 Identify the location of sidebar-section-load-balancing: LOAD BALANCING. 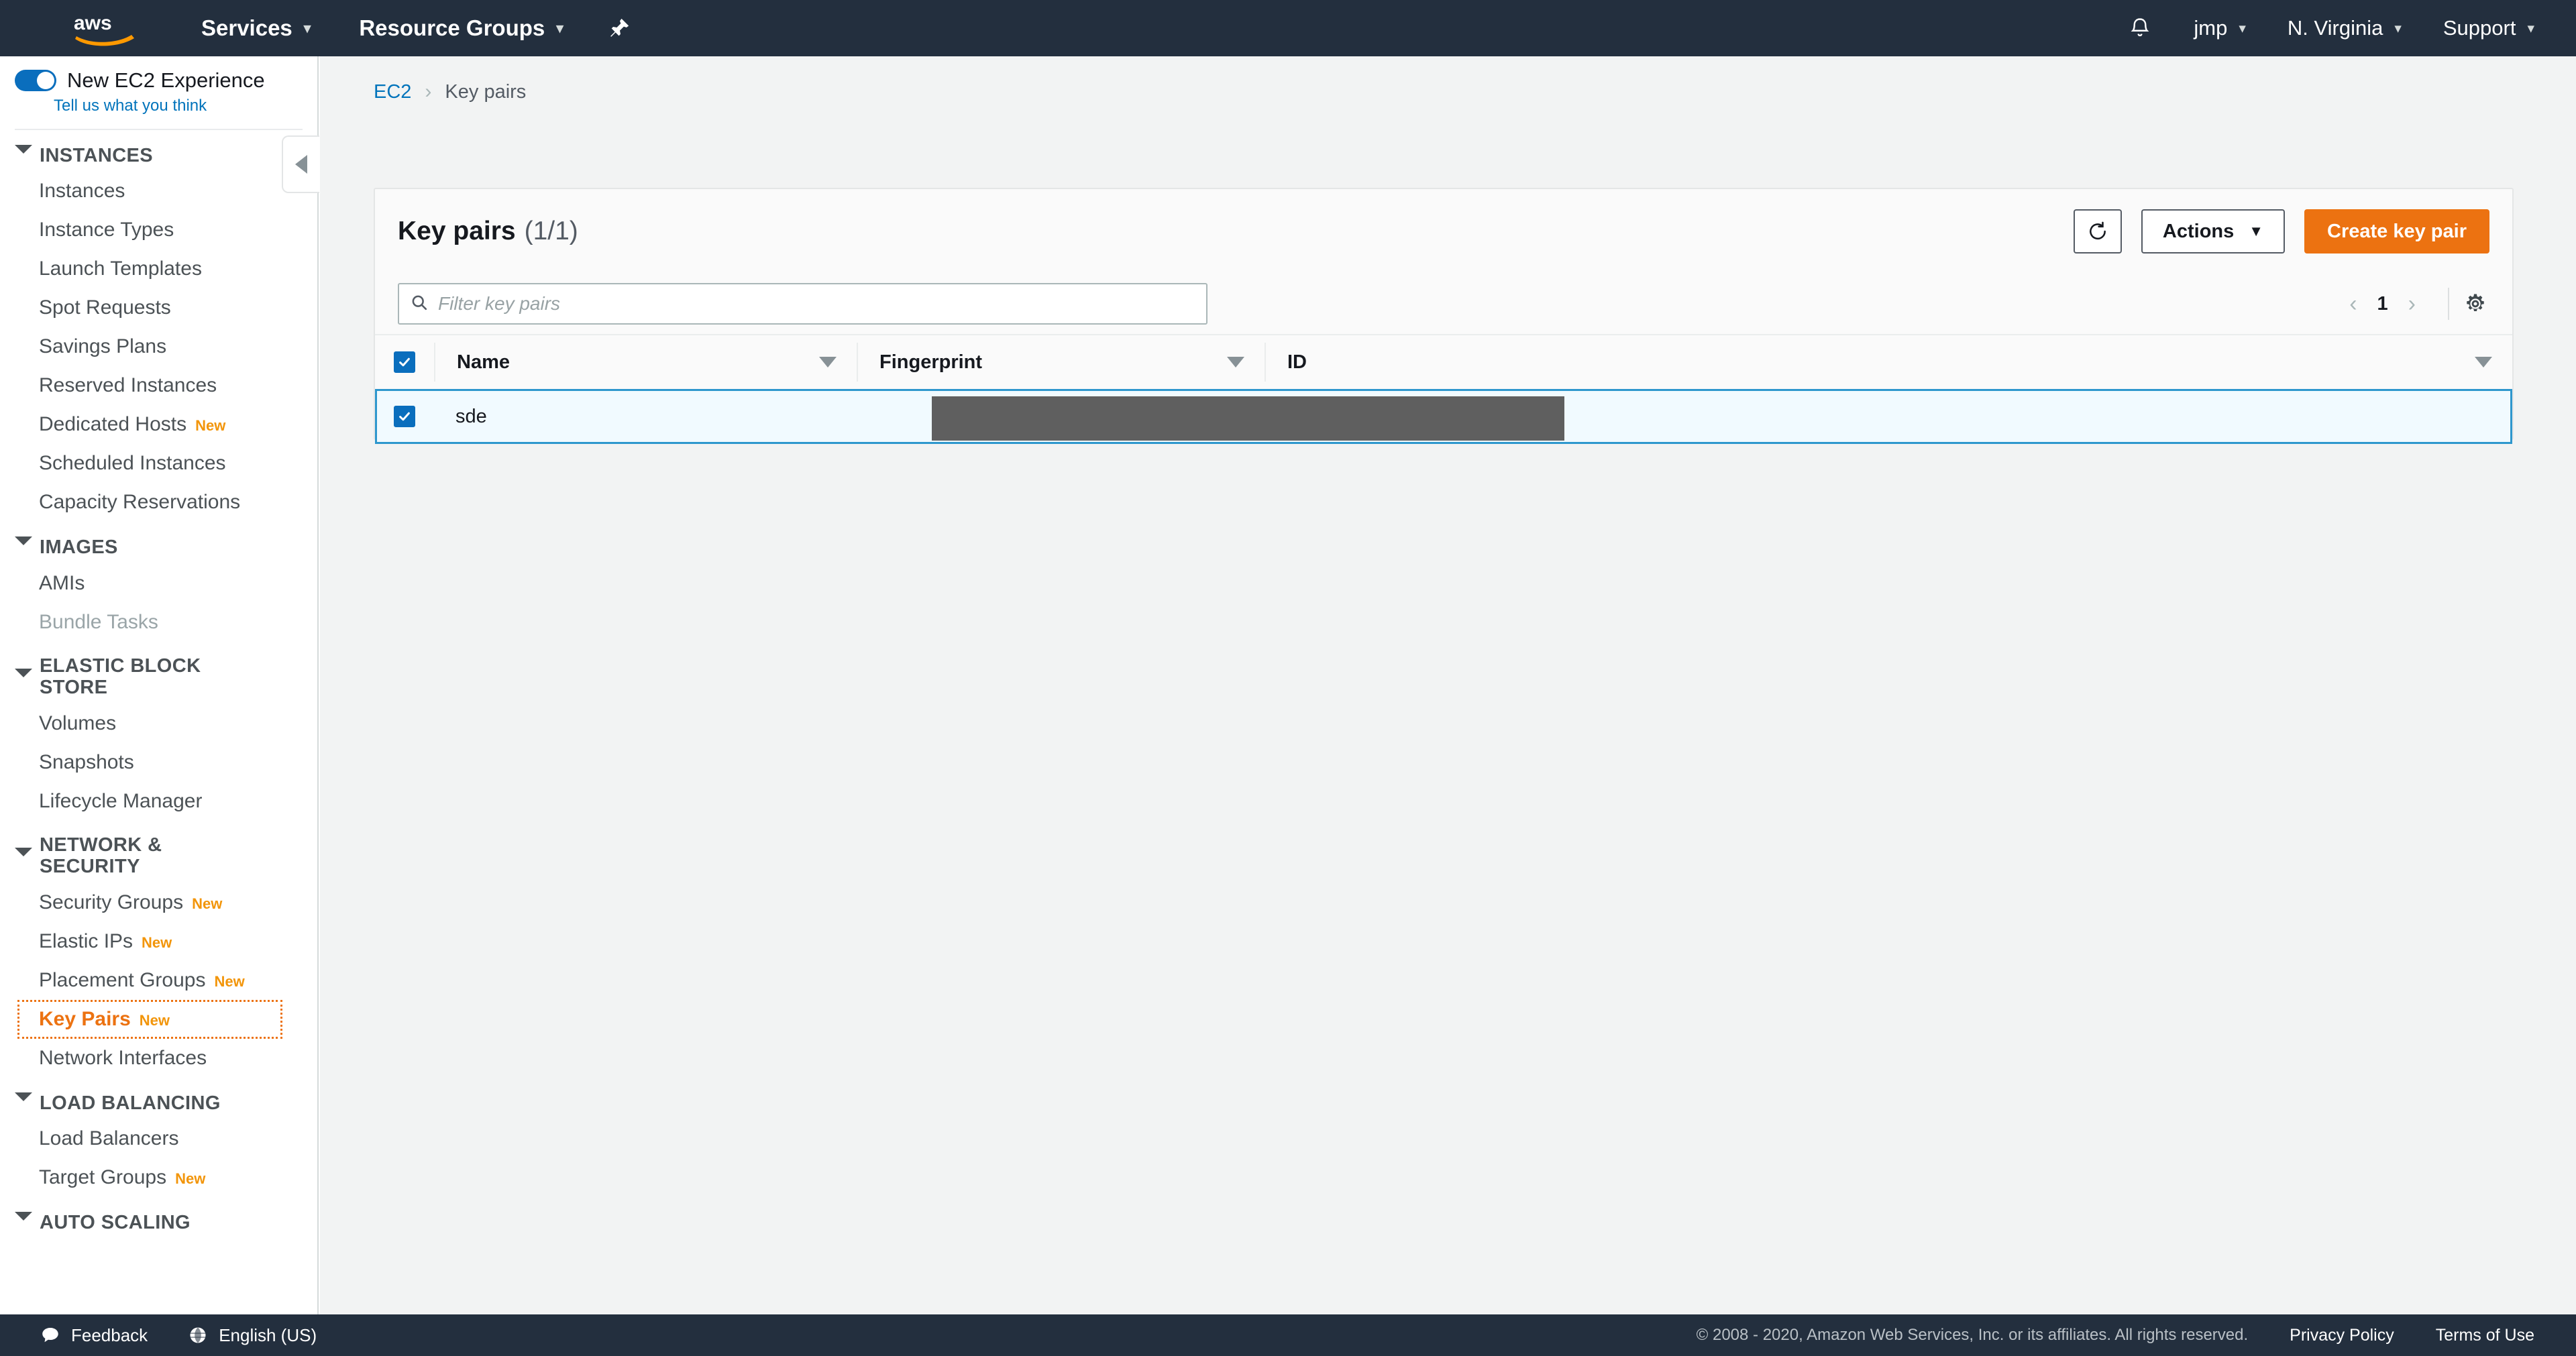
(158, 1098).